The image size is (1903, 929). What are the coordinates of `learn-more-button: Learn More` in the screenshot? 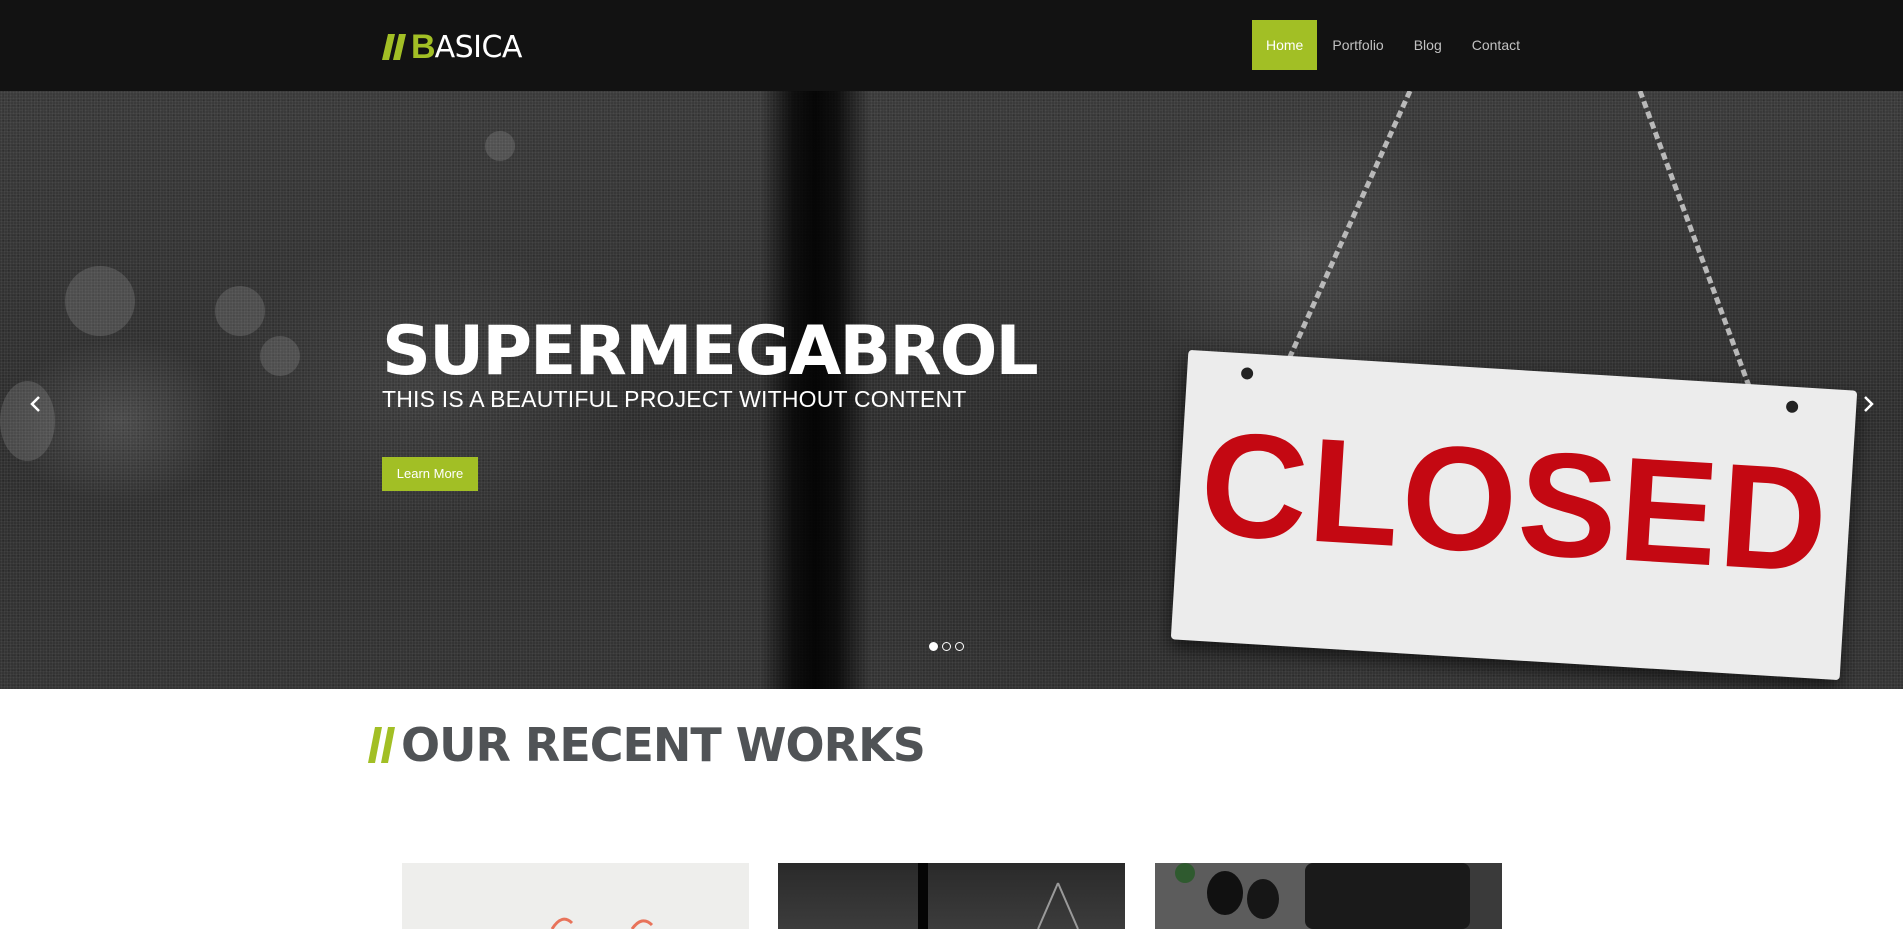 It's located at (430, 474).